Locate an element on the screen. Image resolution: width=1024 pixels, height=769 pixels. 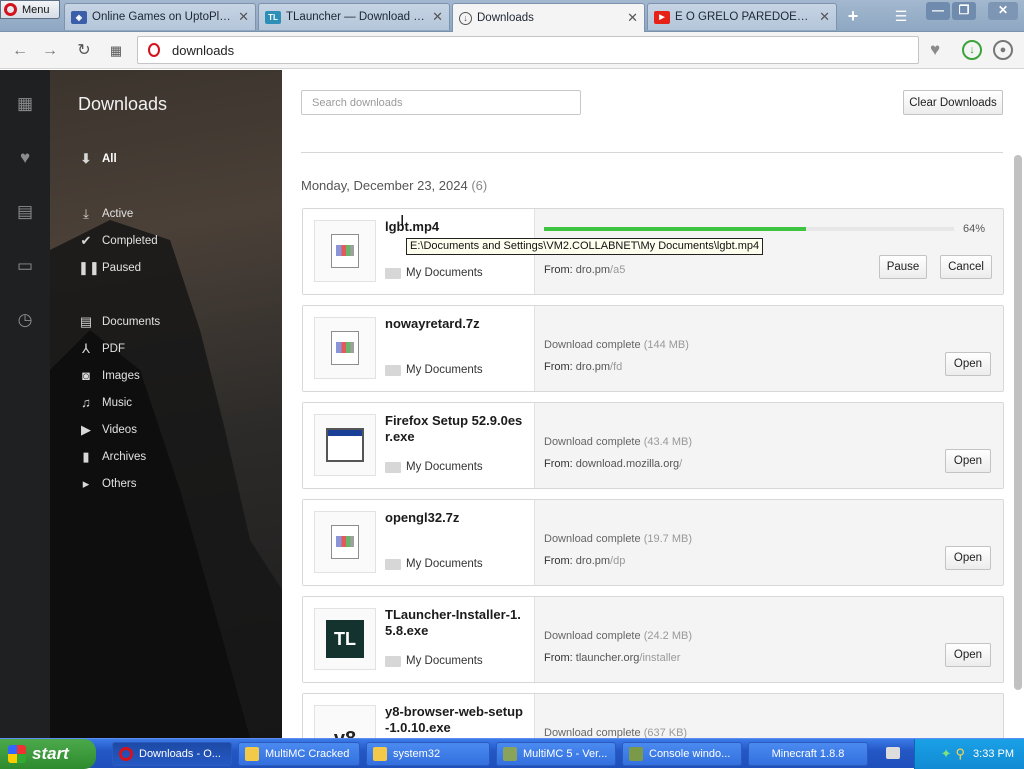
scrollbar-thumb is located at coordinates (1018, 422).